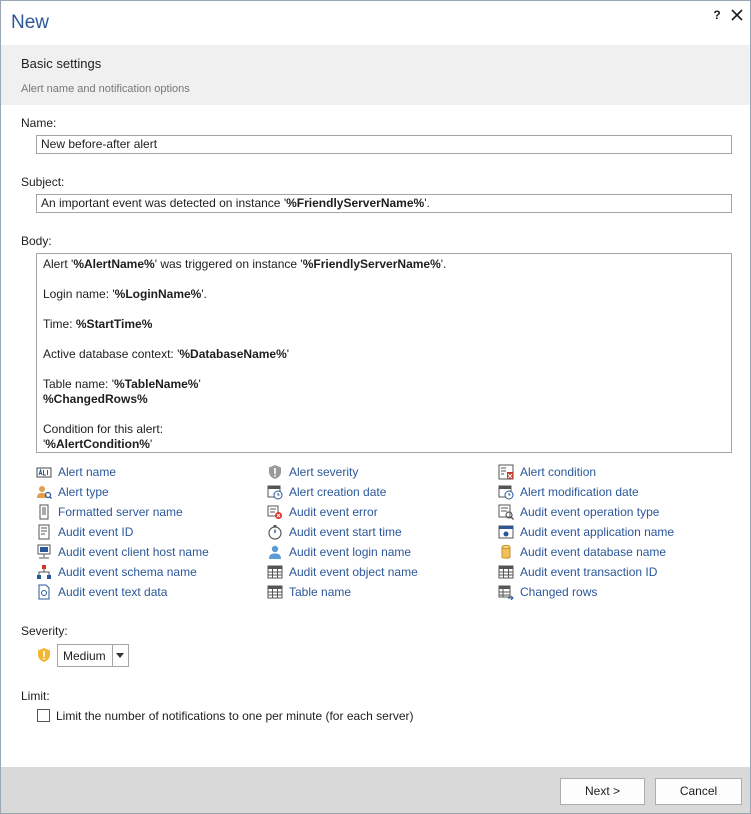 The image size is (751, 814). I want to click on var-alert-creation-date: Alert creation date, so click(326, 492).